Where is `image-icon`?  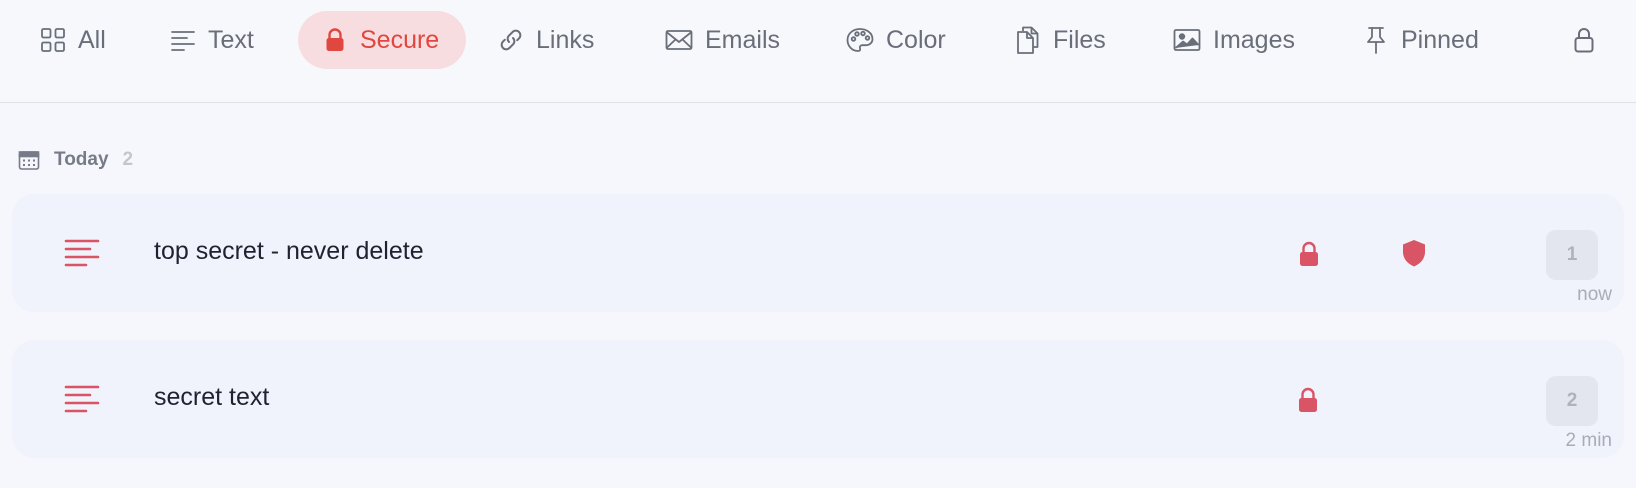
image-icon is located at coordinates (1187, 40).